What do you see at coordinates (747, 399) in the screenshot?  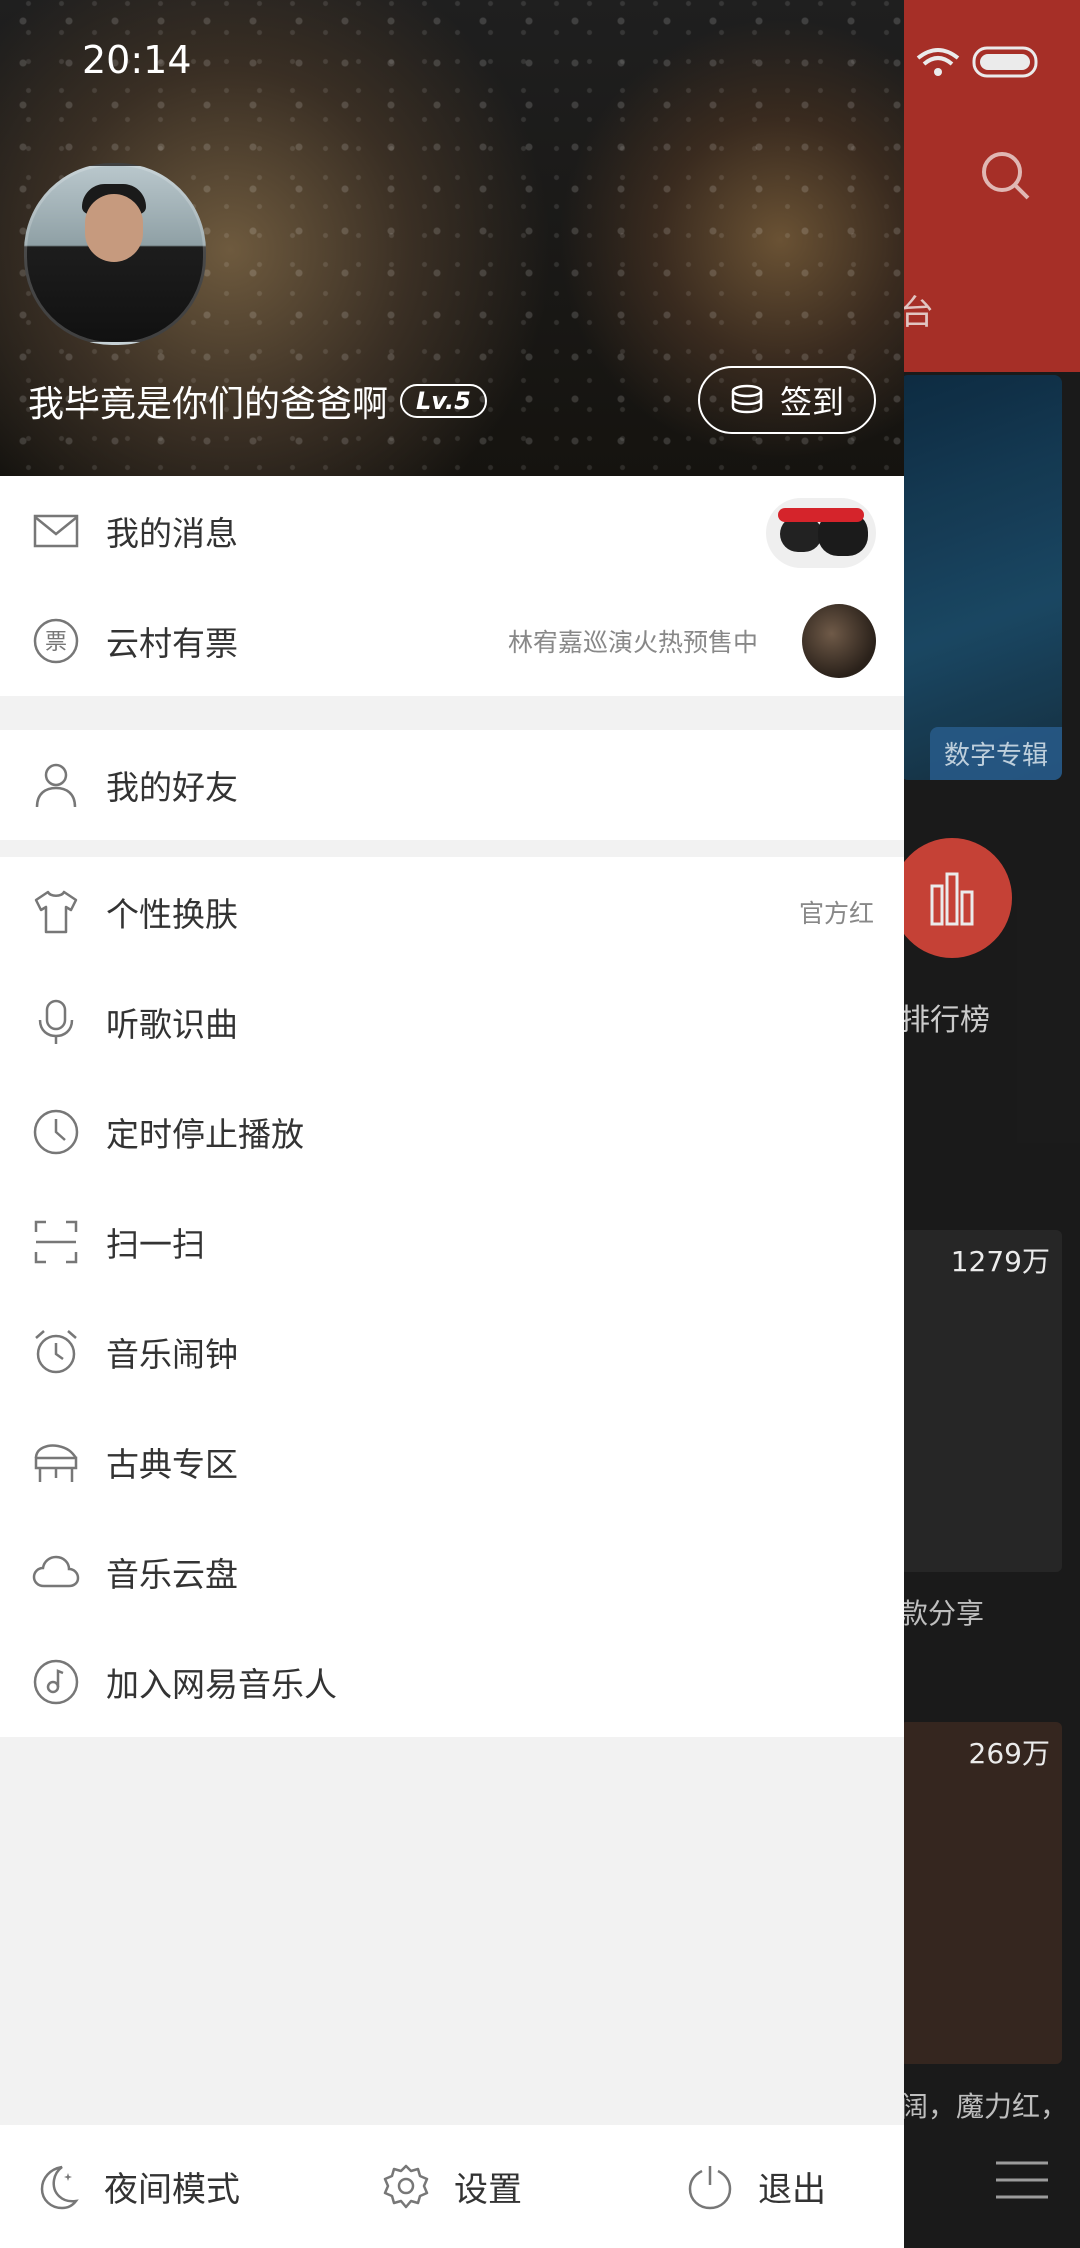 I see `coins-icon` at bounding box center [747, 399].